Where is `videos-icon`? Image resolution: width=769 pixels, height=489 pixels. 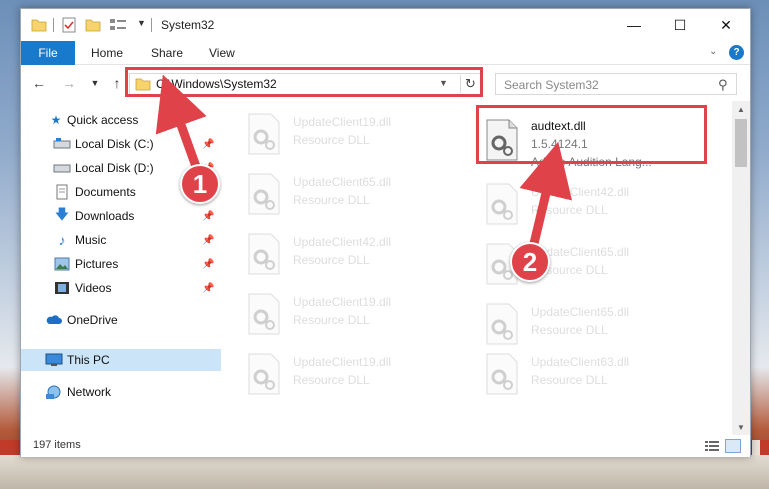 videos-icon is located at coordinates (62, 288).